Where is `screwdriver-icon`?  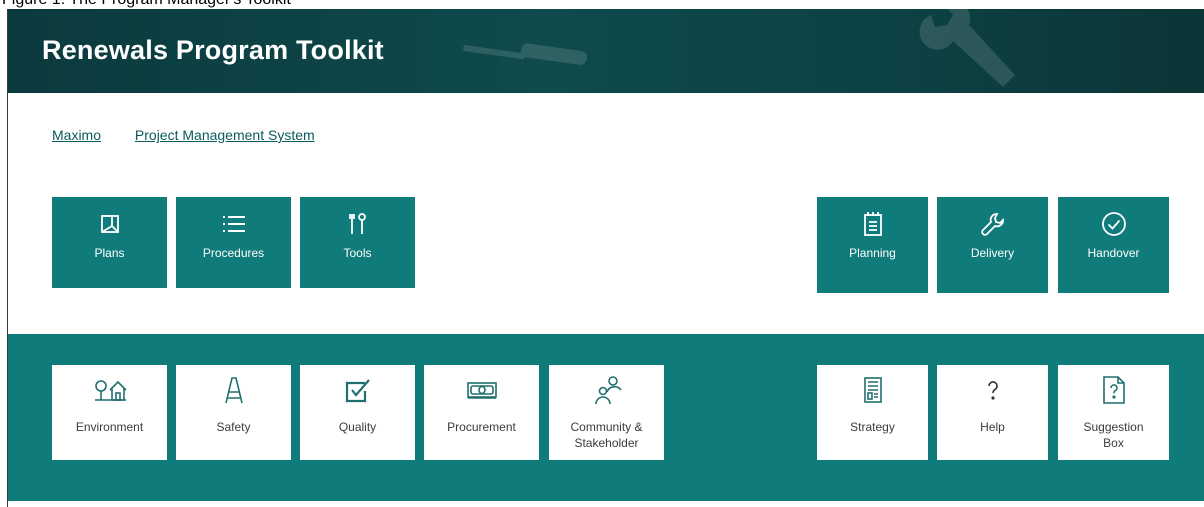
screwdriver-icon is located at coordinates (525, 54).